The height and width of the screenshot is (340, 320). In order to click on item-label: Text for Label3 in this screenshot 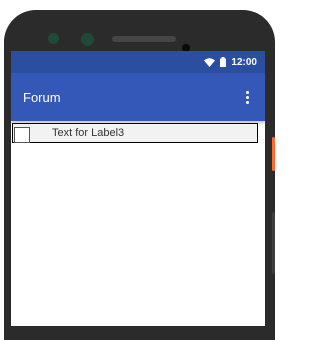, I will do `click(88, 133)`.